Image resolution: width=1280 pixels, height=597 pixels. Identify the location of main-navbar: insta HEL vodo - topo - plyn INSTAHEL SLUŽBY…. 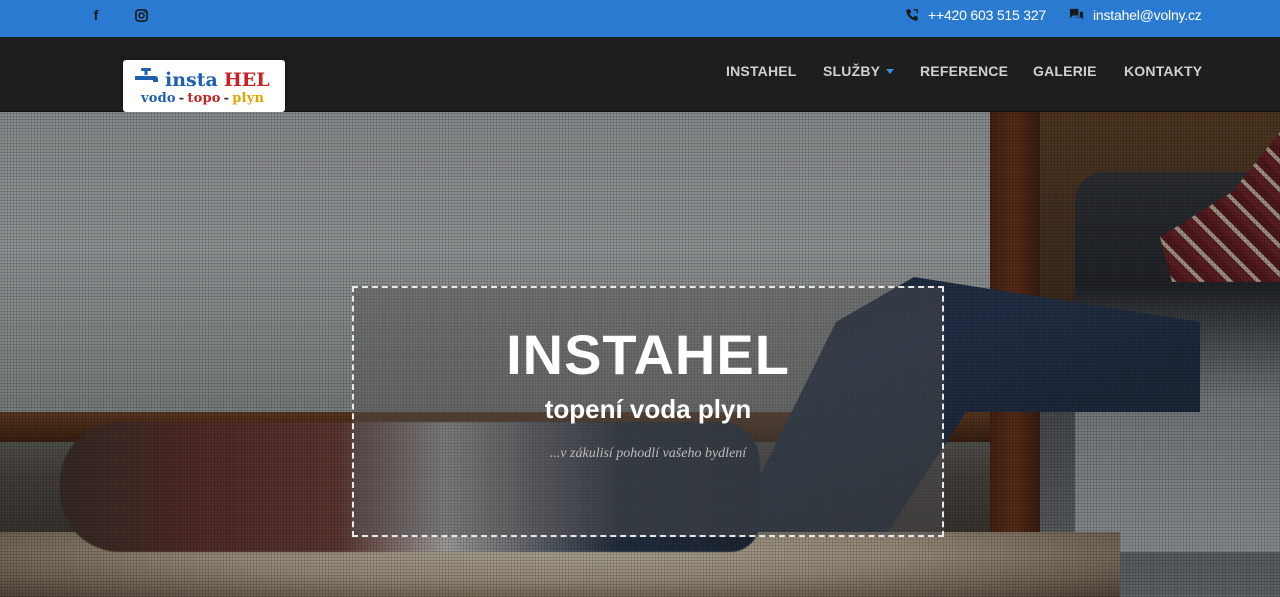
(640, 74).